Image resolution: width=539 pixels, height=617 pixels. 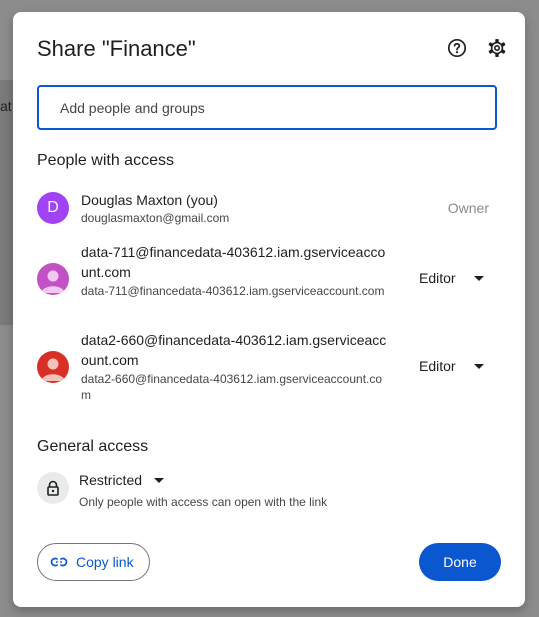 I want to click on done-button: Done, so click(x=460, y=562).